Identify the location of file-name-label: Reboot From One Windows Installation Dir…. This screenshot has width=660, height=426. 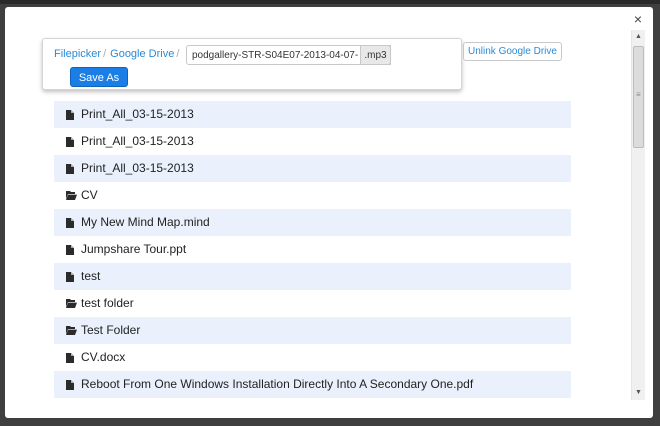
(277, 384).